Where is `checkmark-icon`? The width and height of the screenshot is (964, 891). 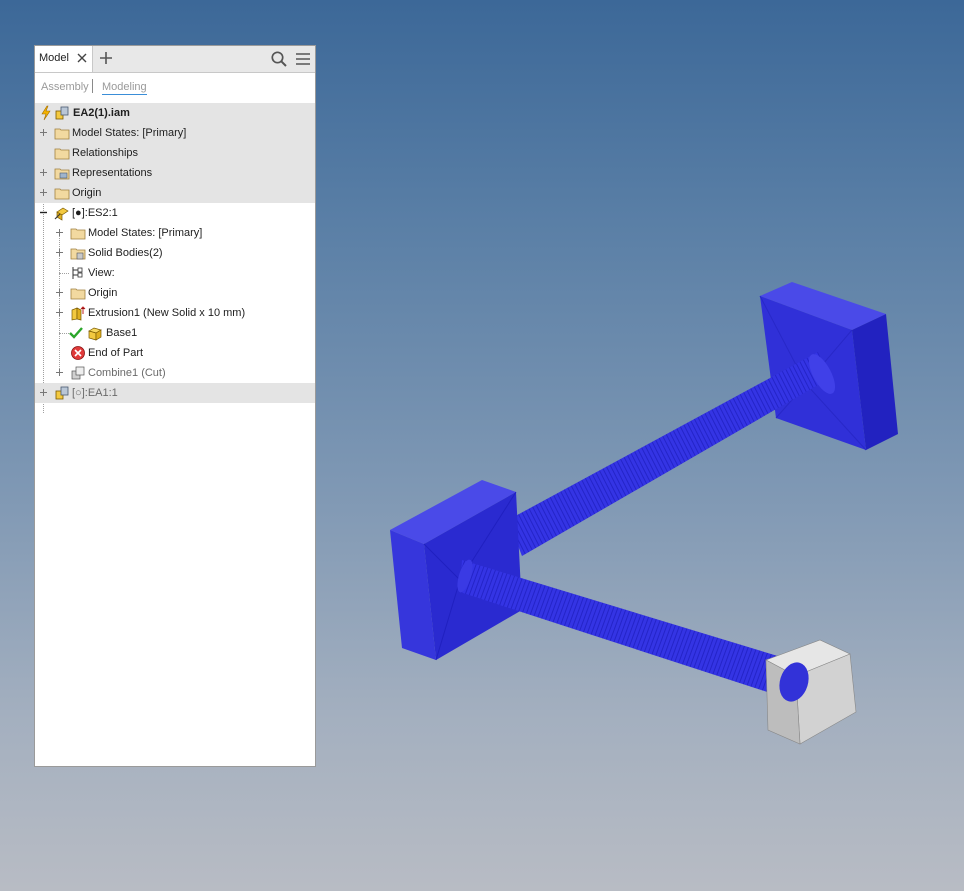
checkmark-icon is located at coordinates (76, 333).